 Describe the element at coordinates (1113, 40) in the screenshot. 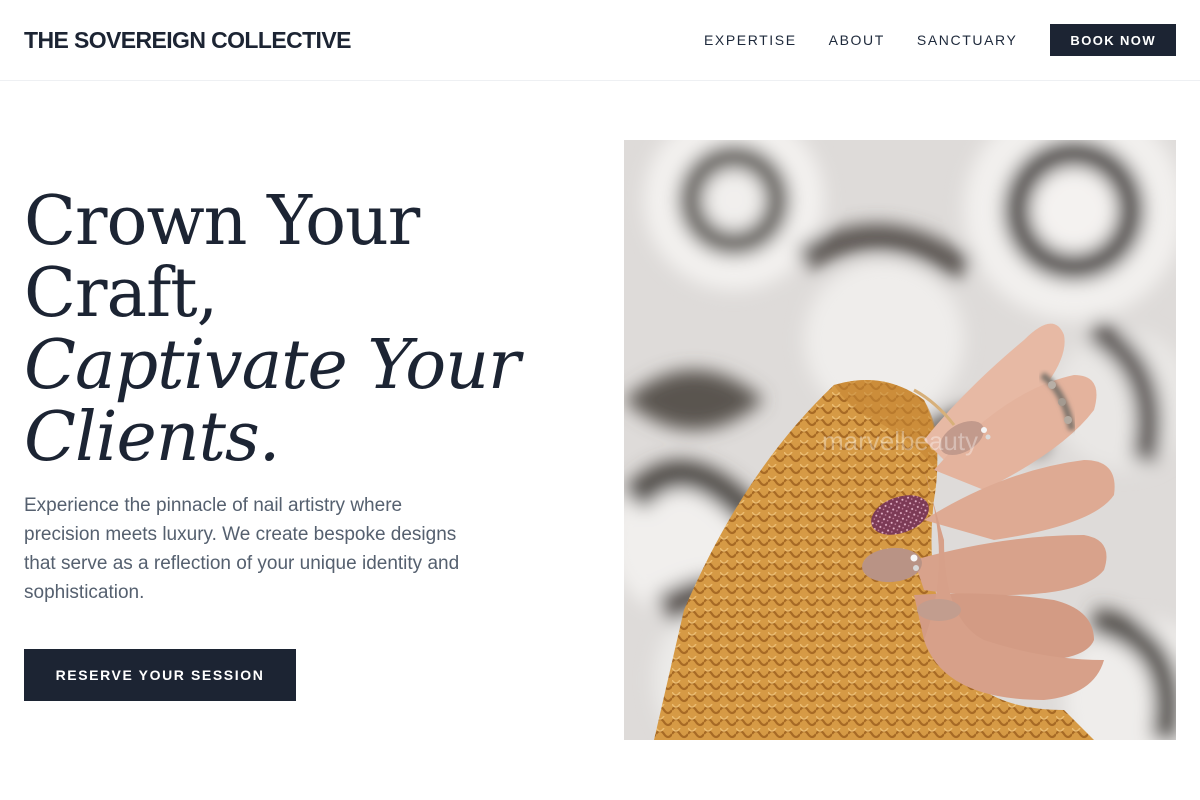

I see `book-now-button: BOOK NOW` at that location.